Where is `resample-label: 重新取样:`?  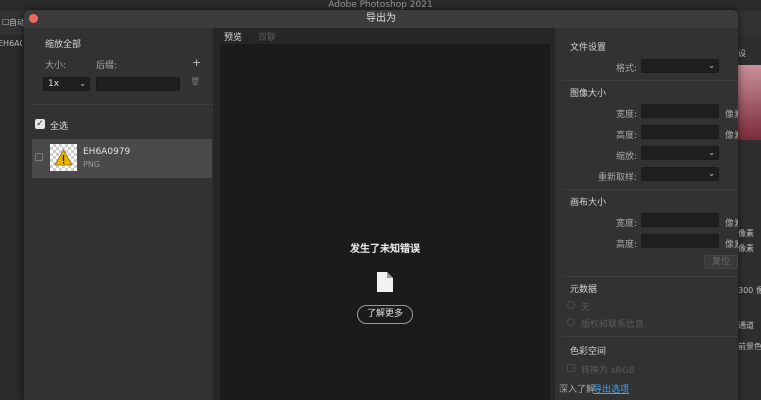
resample-label: 重新取样: is located at coordinates (617, 178).